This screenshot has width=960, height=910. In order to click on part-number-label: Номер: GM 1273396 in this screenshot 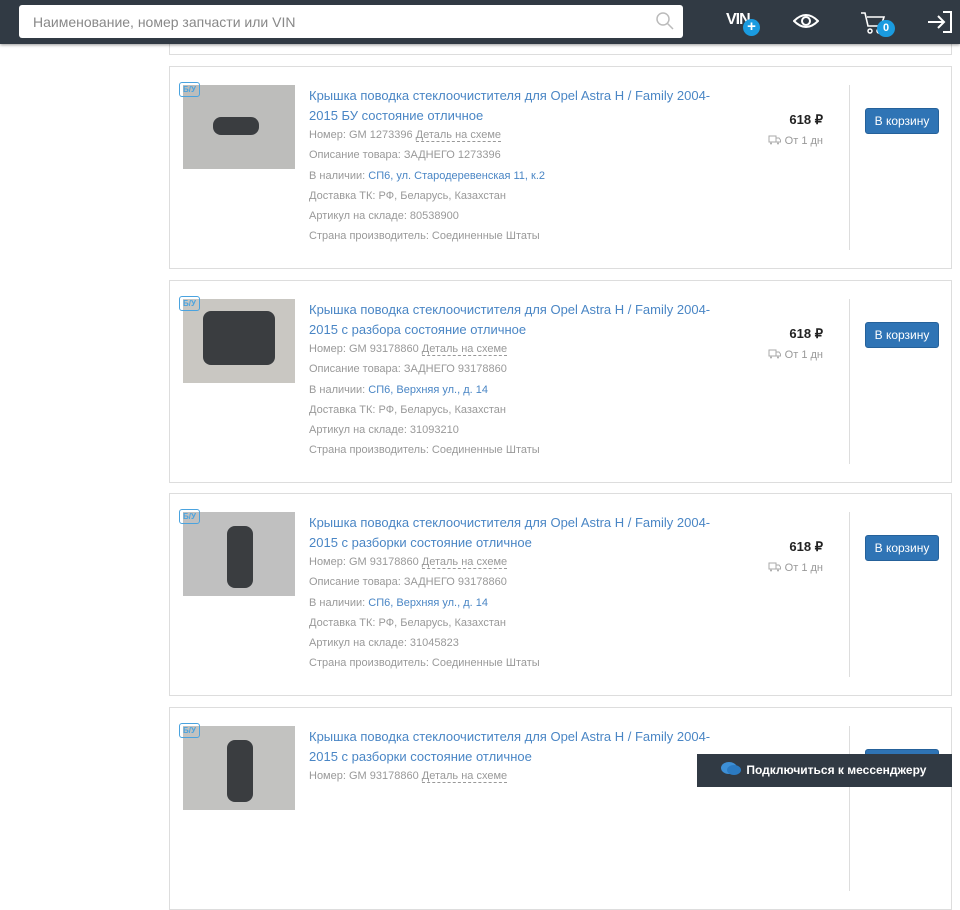, I will do `click(361, 135)`.